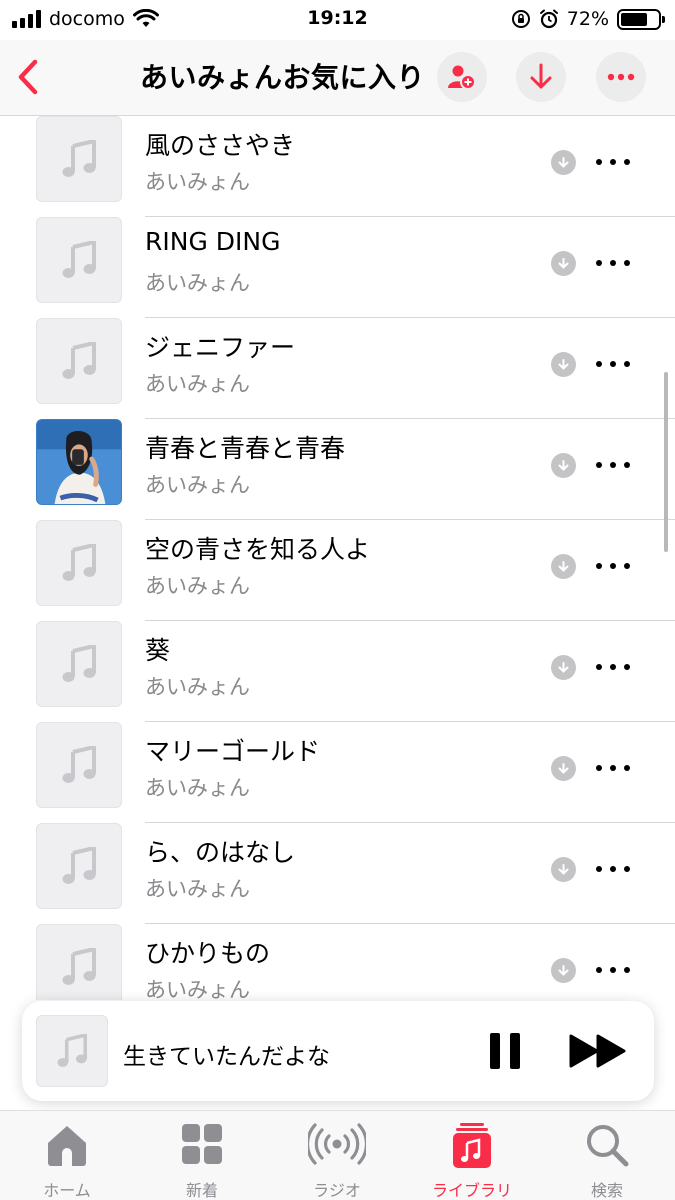 The height and width of the screenshot is (1200, 675). I want to click on tab-radio: ラジオ, so click(337, 1159).